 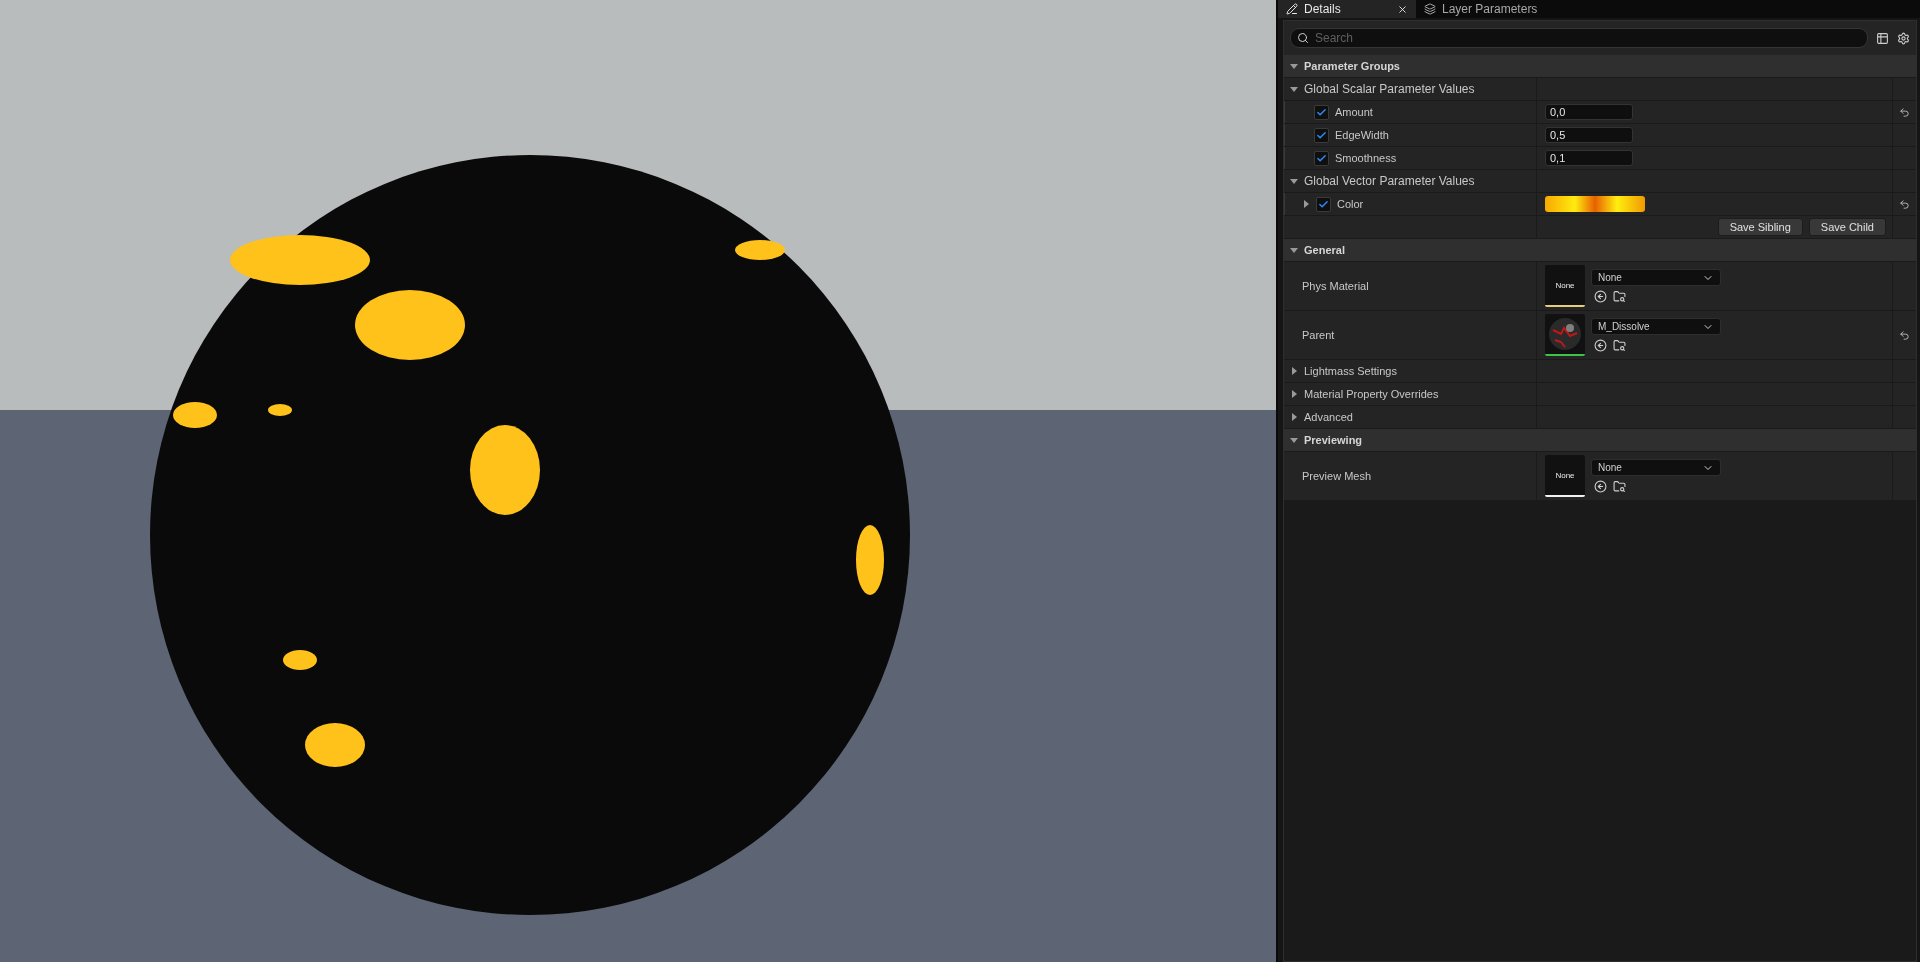 What do you see at coordinates (1656, 326) in the screenshot?
I see `asset-dropdown: M_Dissolve` at bounding box center [1656, 326].